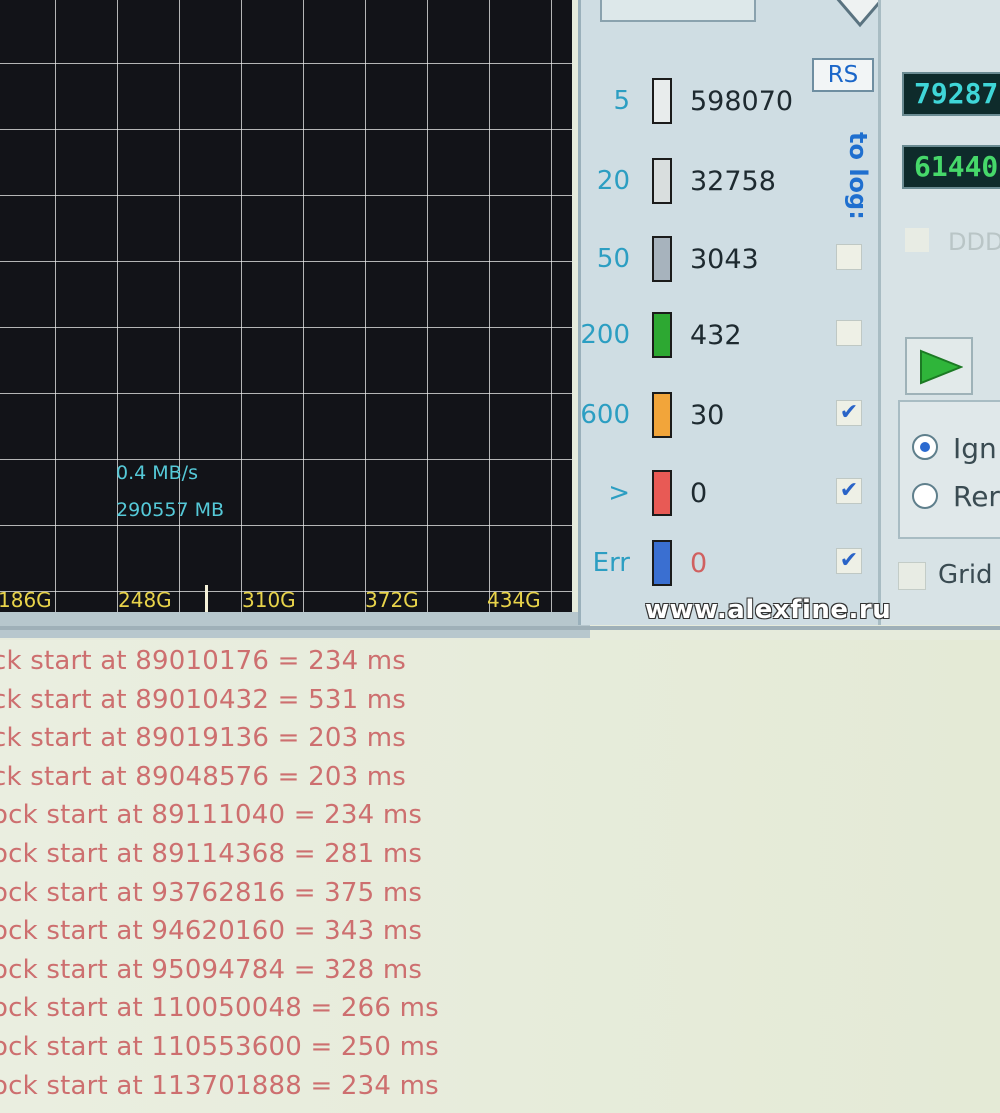 Image resolution: width=1000 pixels, height=1113 pixels. What do you see at coordinates (157, 473) in the screenshot?
I see `speed-readout: 0.4 MB/s` at bounding box center [157, 473].